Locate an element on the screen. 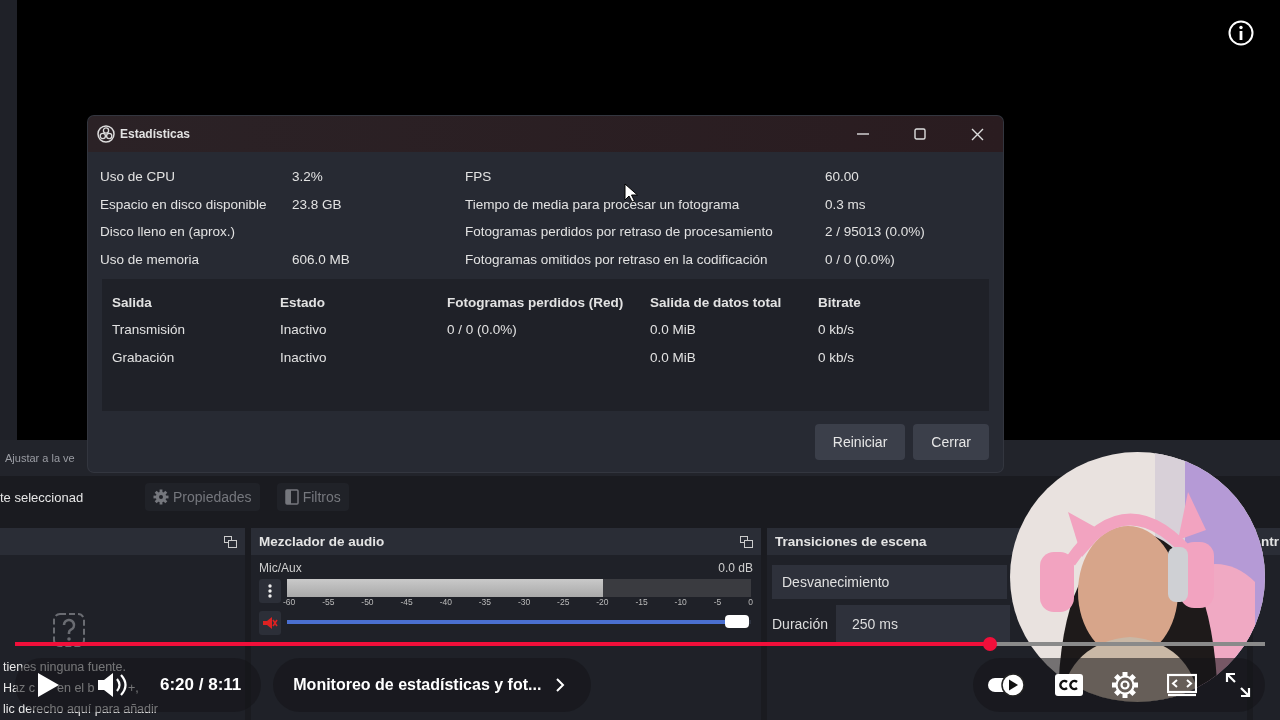 Image resolution: width=1280 pixels, height=720 pixels. captions-icon is located at coordinates (1069, 685).